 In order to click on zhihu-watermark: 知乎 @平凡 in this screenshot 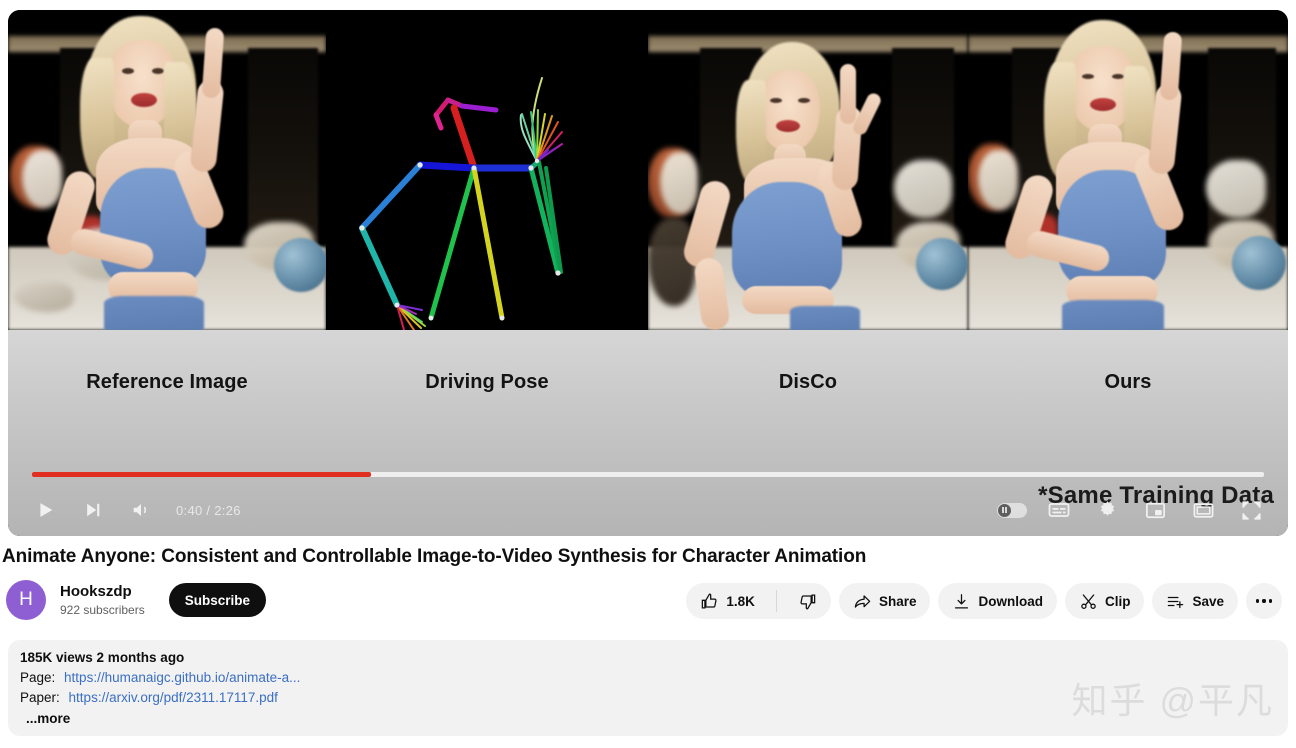, I will do `click(1172, 700)`.